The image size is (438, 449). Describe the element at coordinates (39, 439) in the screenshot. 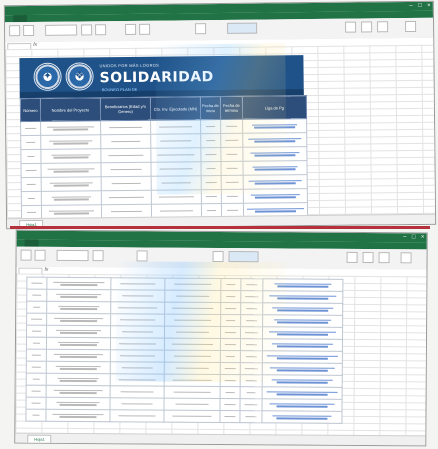

I see `sheet-tab: Hoja1` at that location.